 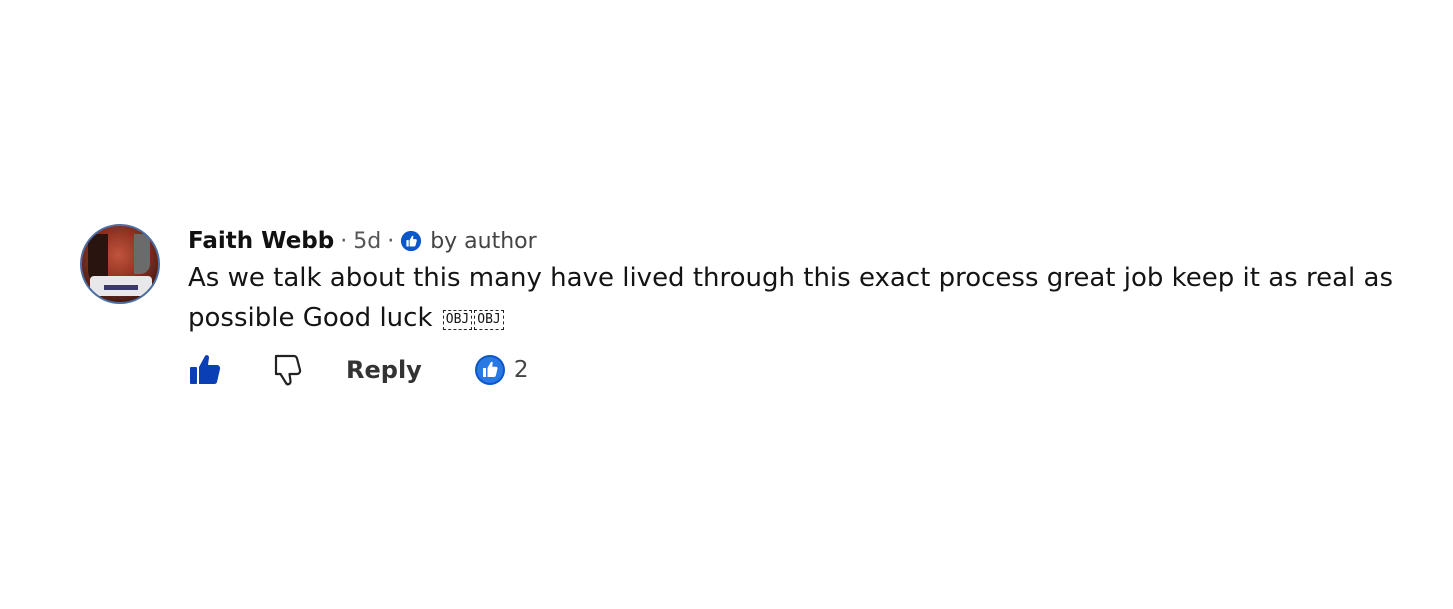 What do you see at coordinates (120, 264) in the screenshot?
I see `avatar` at bounding box center [120, 264].